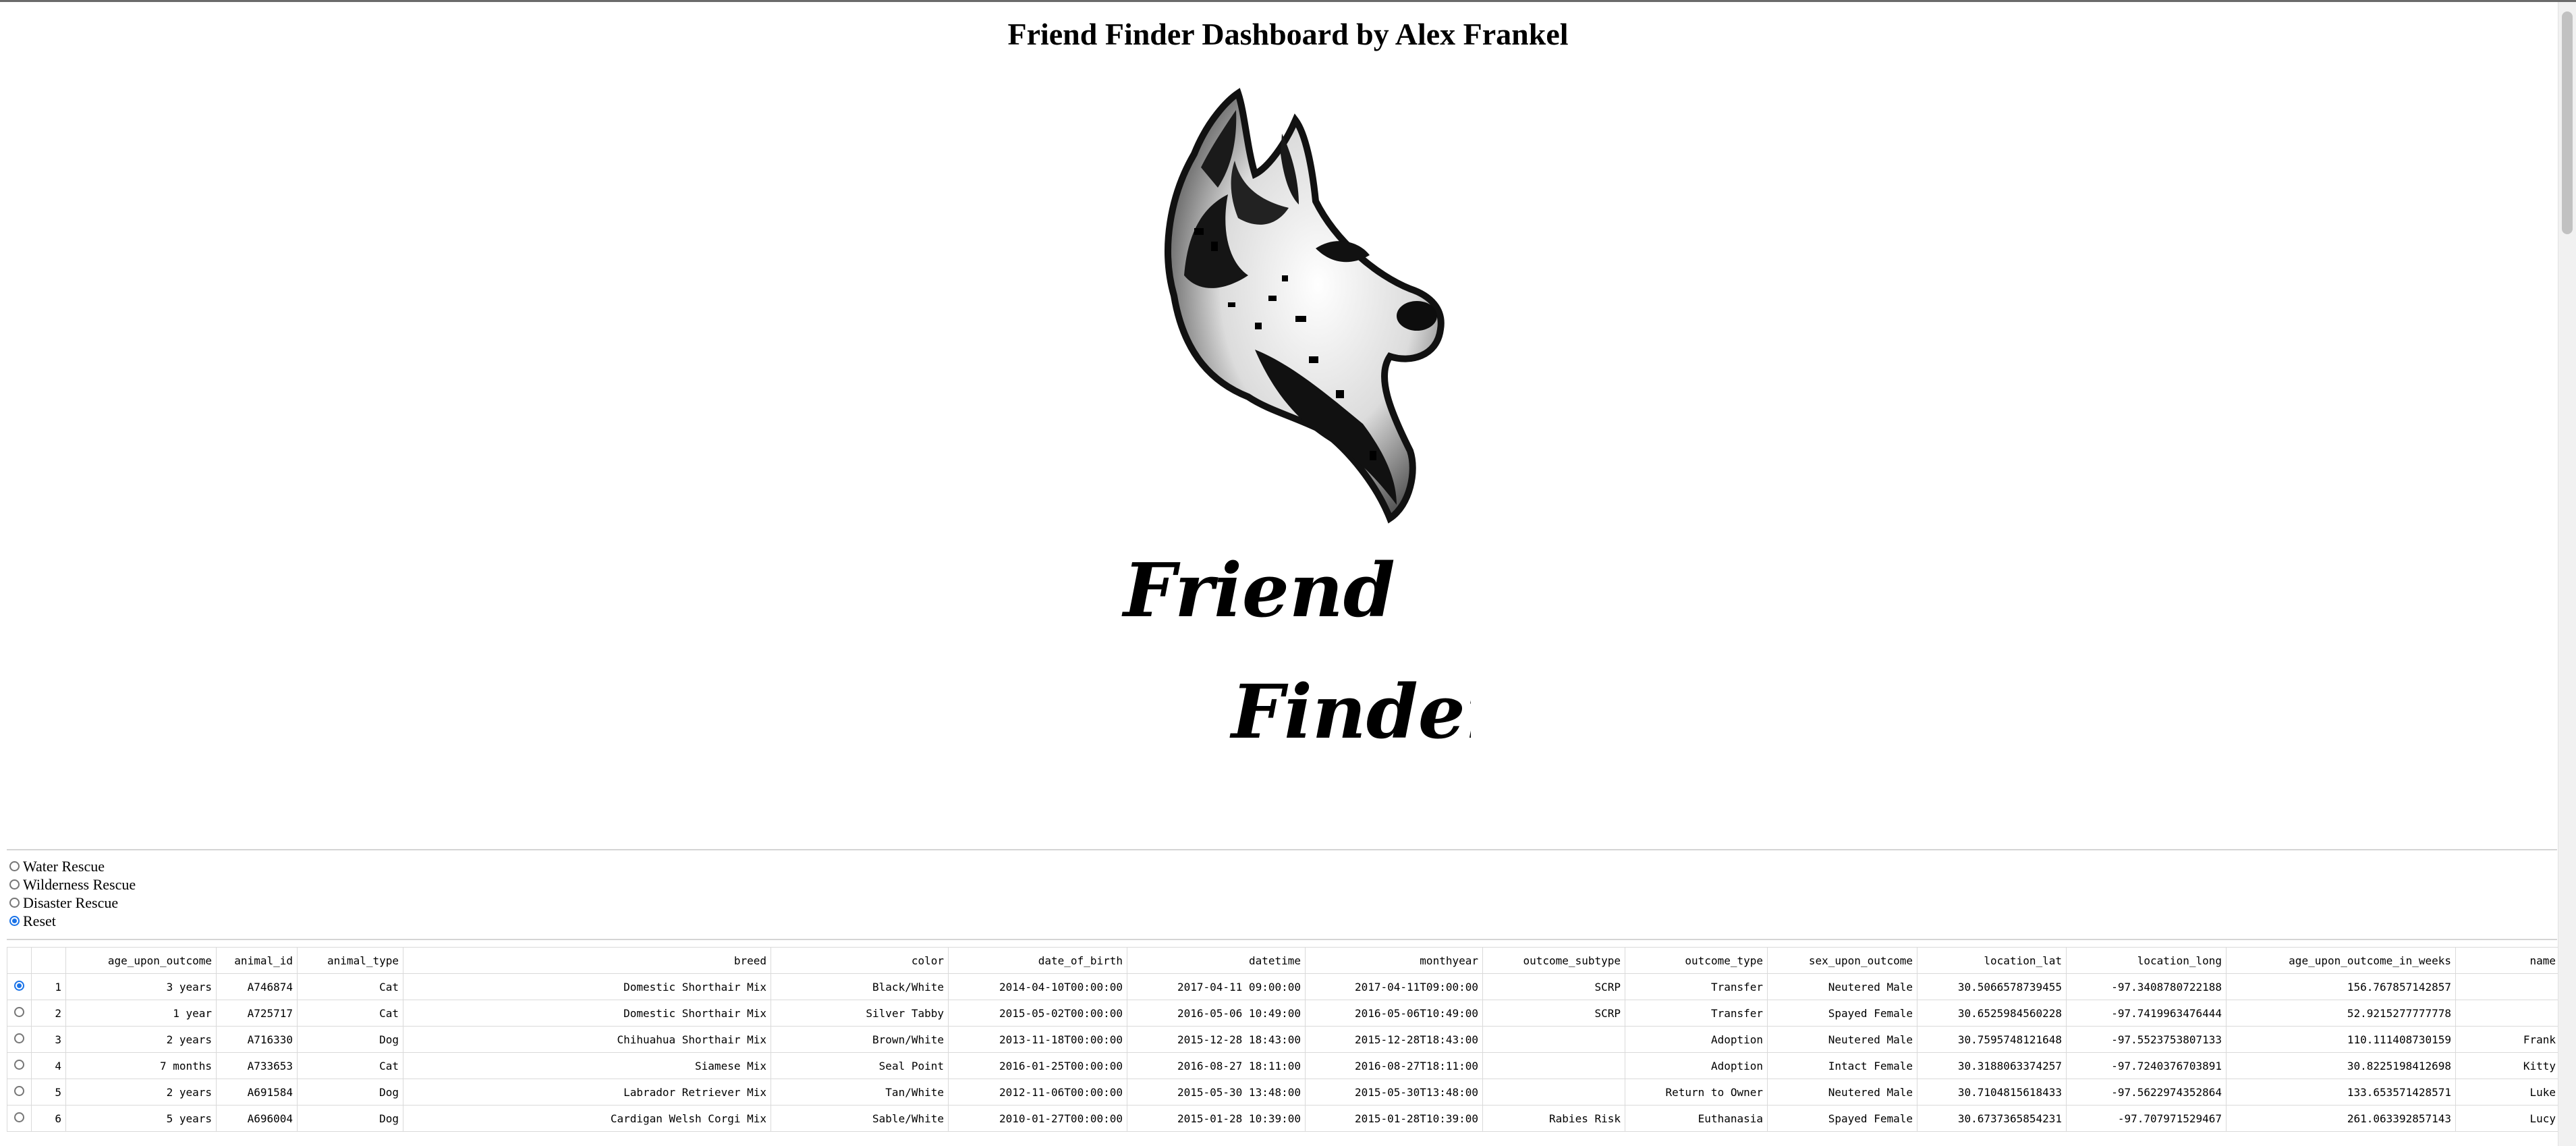 The image size is (2576, 1146). Describe the element at coordinates (141, 1014) in the screenshot. I see `table-cell: 1 year` at that location.